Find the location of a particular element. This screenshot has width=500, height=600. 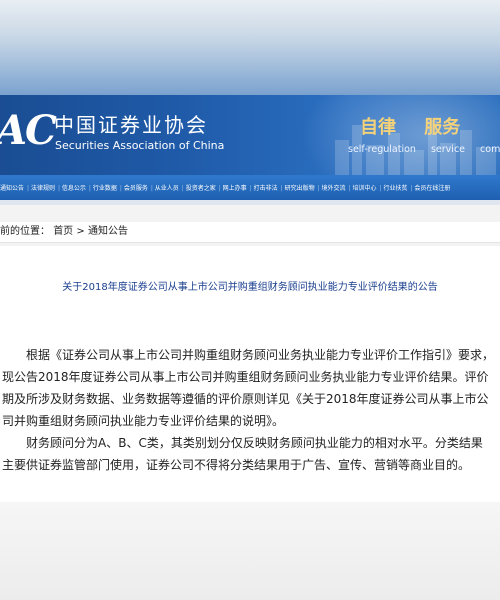

nav-item-training: 培训中心 is located at coordinates (364, 187).